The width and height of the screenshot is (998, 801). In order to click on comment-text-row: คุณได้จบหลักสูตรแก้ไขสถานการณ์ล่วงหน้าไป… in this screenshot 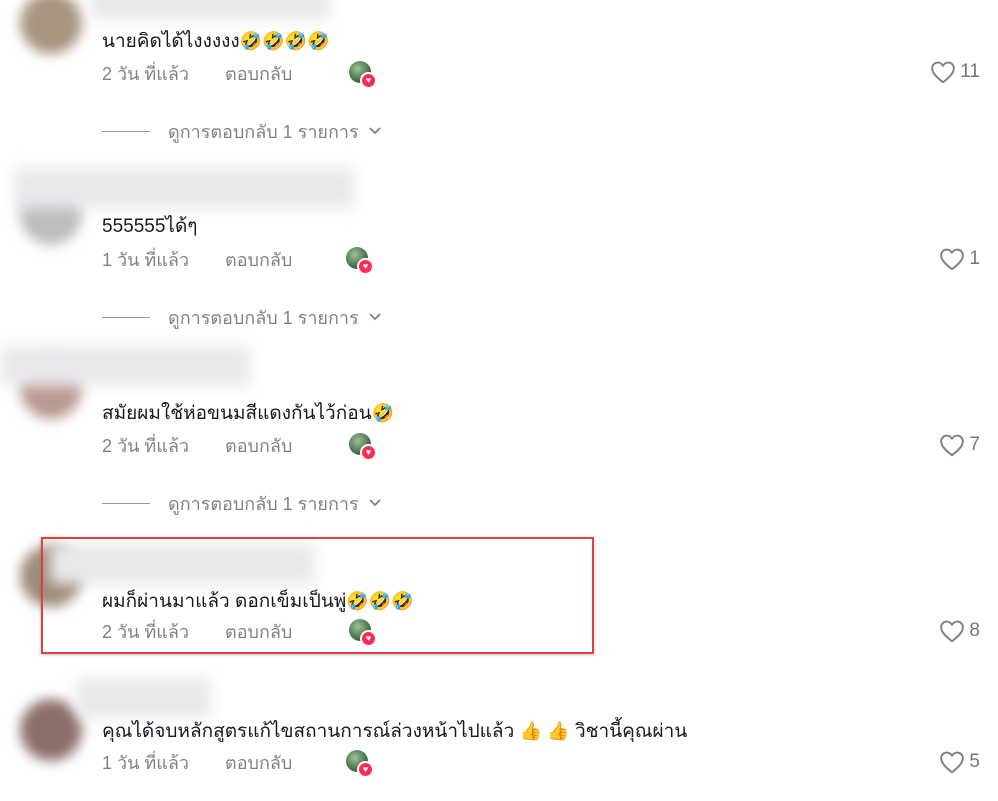, I will do `click(394, 731)`.